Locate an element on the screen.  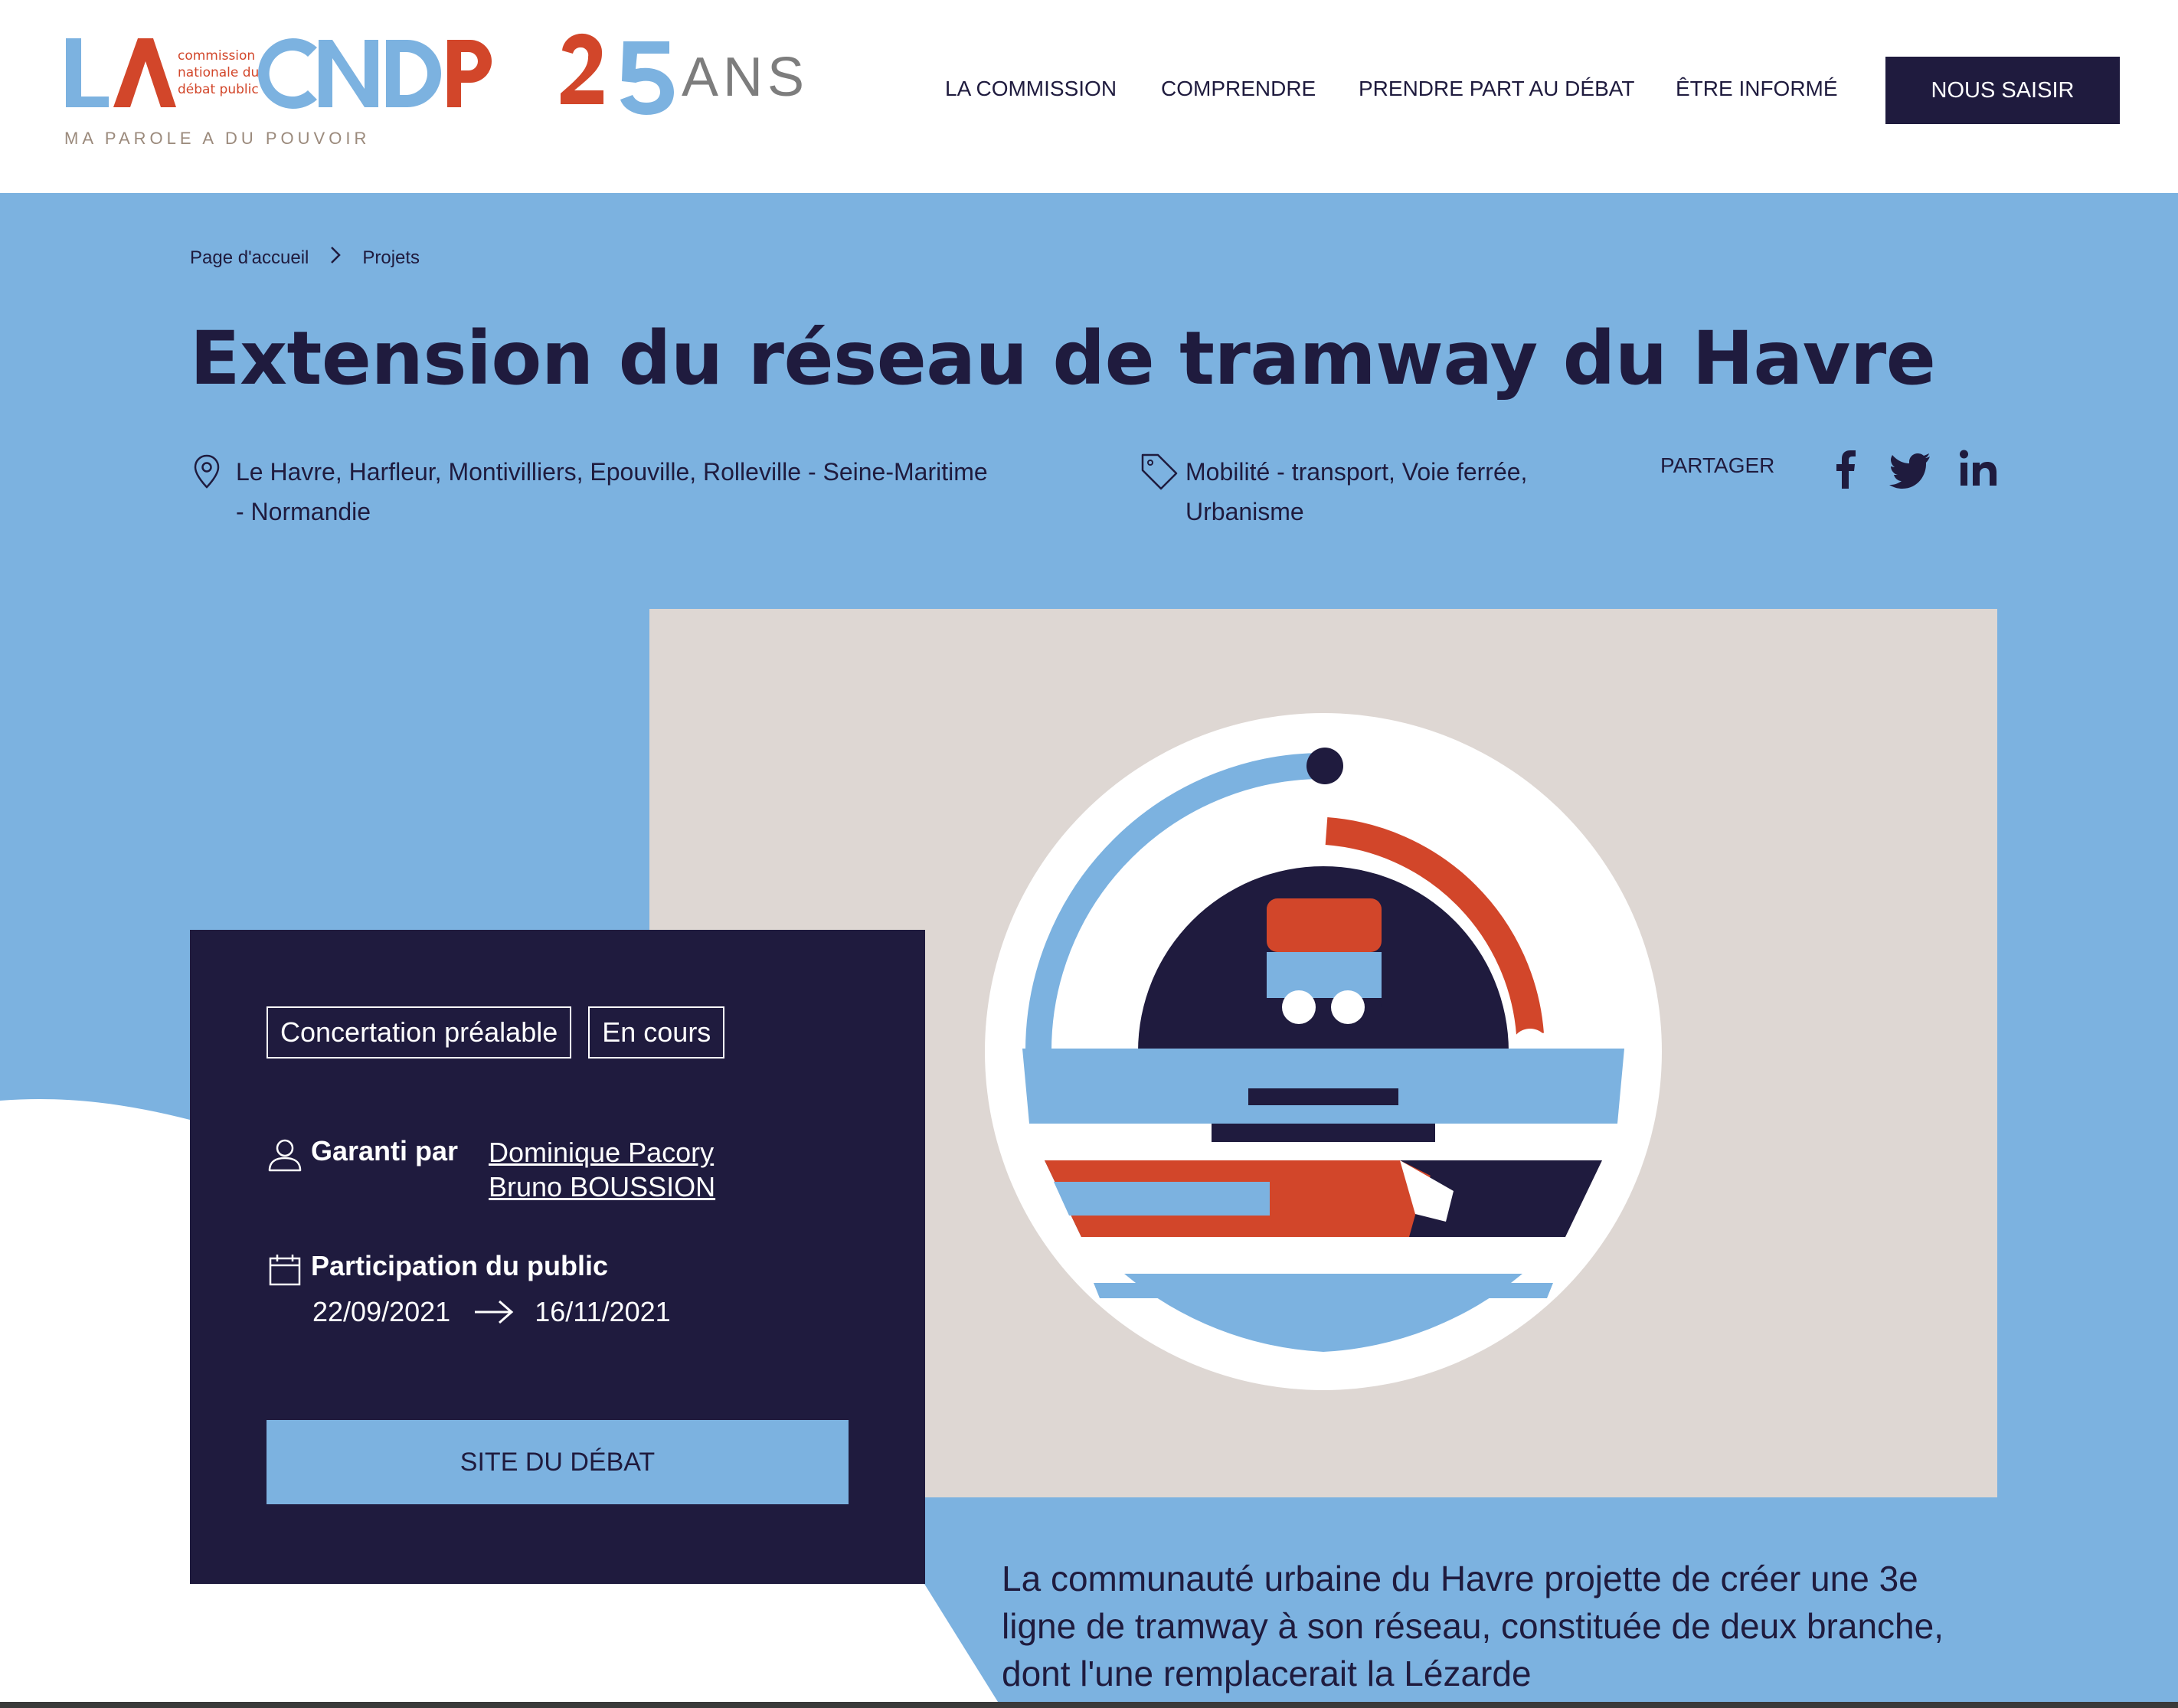
location-pin-icon is located at coordinates (207, 471).